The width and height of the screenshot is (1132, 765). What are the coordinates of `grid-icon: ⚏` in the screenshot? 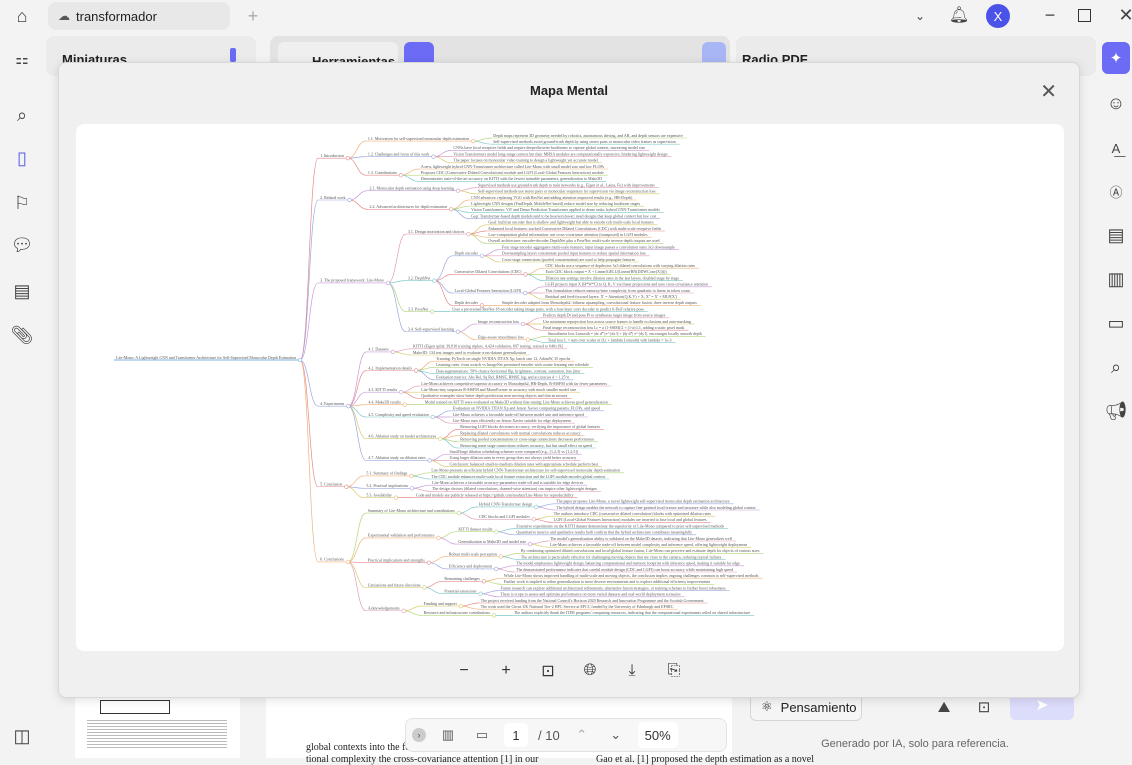 It's located at (22, 59).